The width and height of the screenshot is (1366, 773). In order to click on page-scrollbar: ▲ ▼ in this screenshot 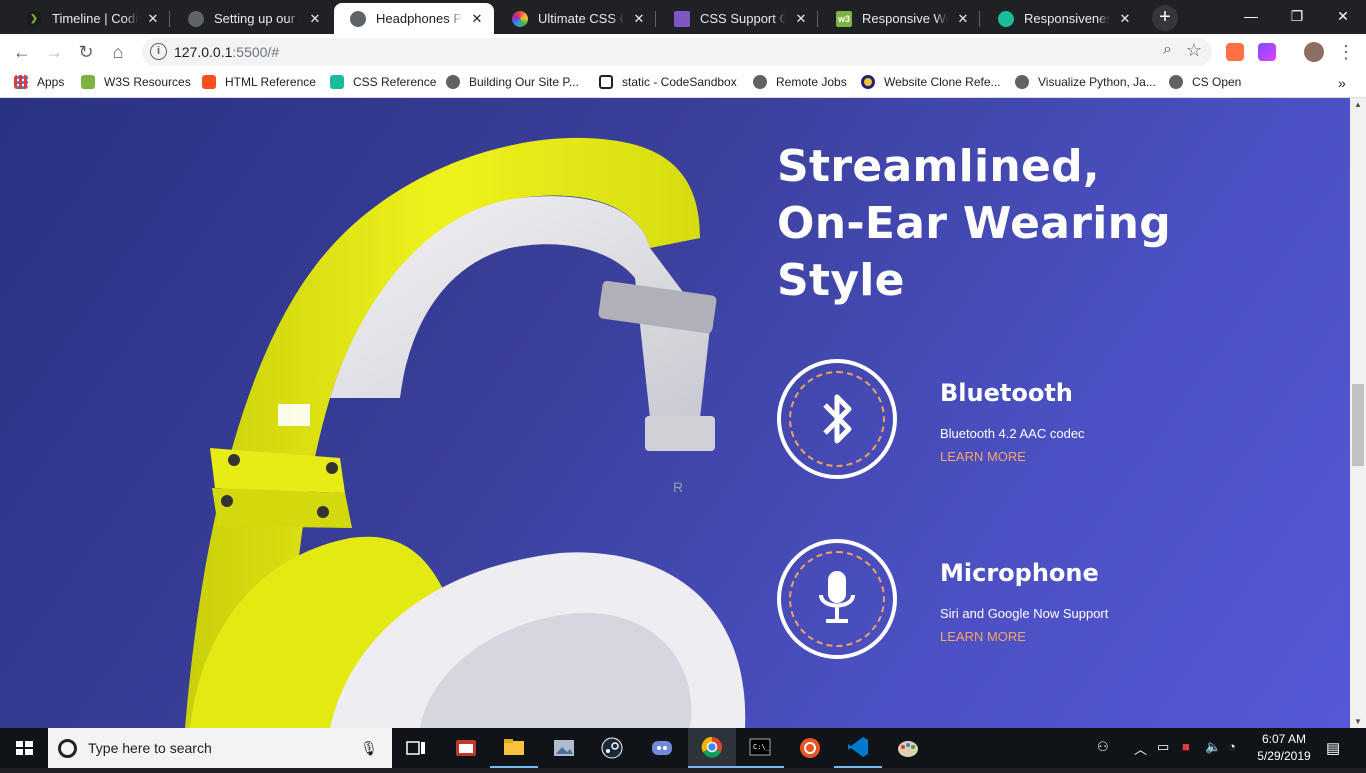, I will do `click(1358, 413)`.